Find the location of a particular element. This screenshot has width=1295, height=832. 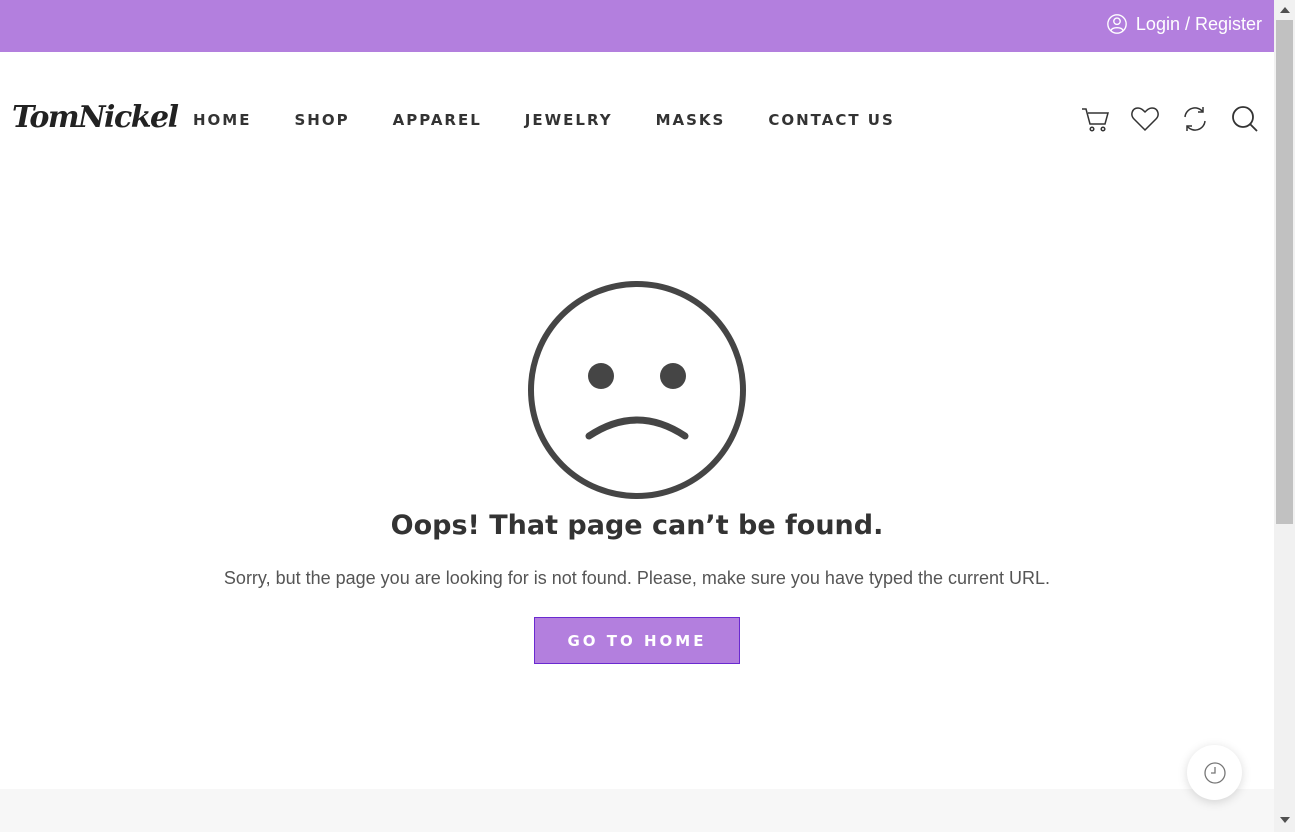

nav-apparel: APPAREL is located at coordinates (437, 120).